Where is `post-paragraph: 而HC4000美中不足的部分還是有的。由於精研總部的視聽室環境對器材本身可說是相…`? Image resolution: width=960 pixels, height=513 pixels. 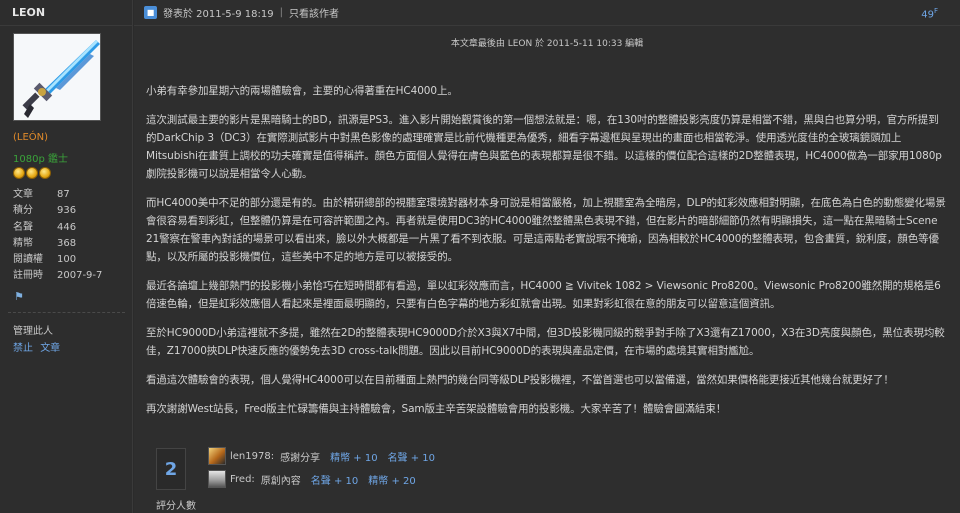 post-paragraph: 而HC4000美中不足的部分還是有的。由於精研總部的視聽室環境對器材本身可說是相… is located at coordinates (546, 230).